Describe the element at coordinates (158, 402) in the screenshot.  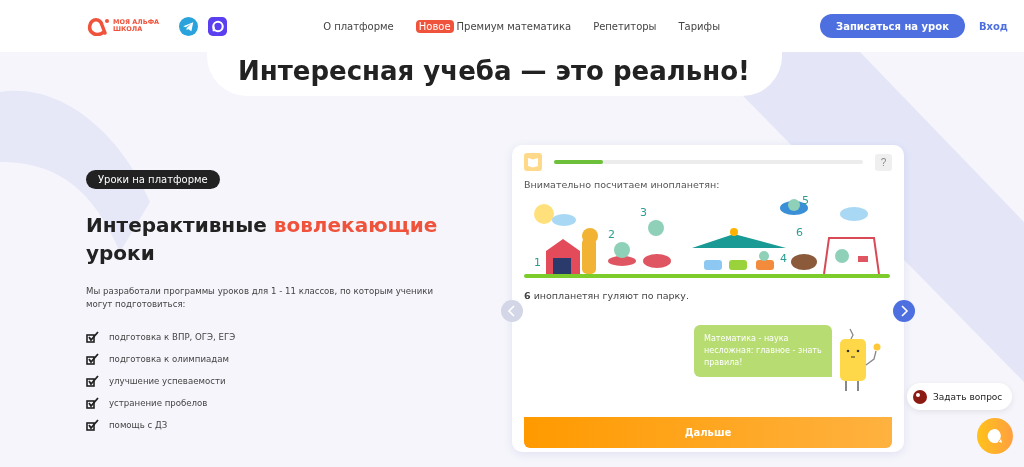
I see `checklist-item: устранение пробелов` at that location.